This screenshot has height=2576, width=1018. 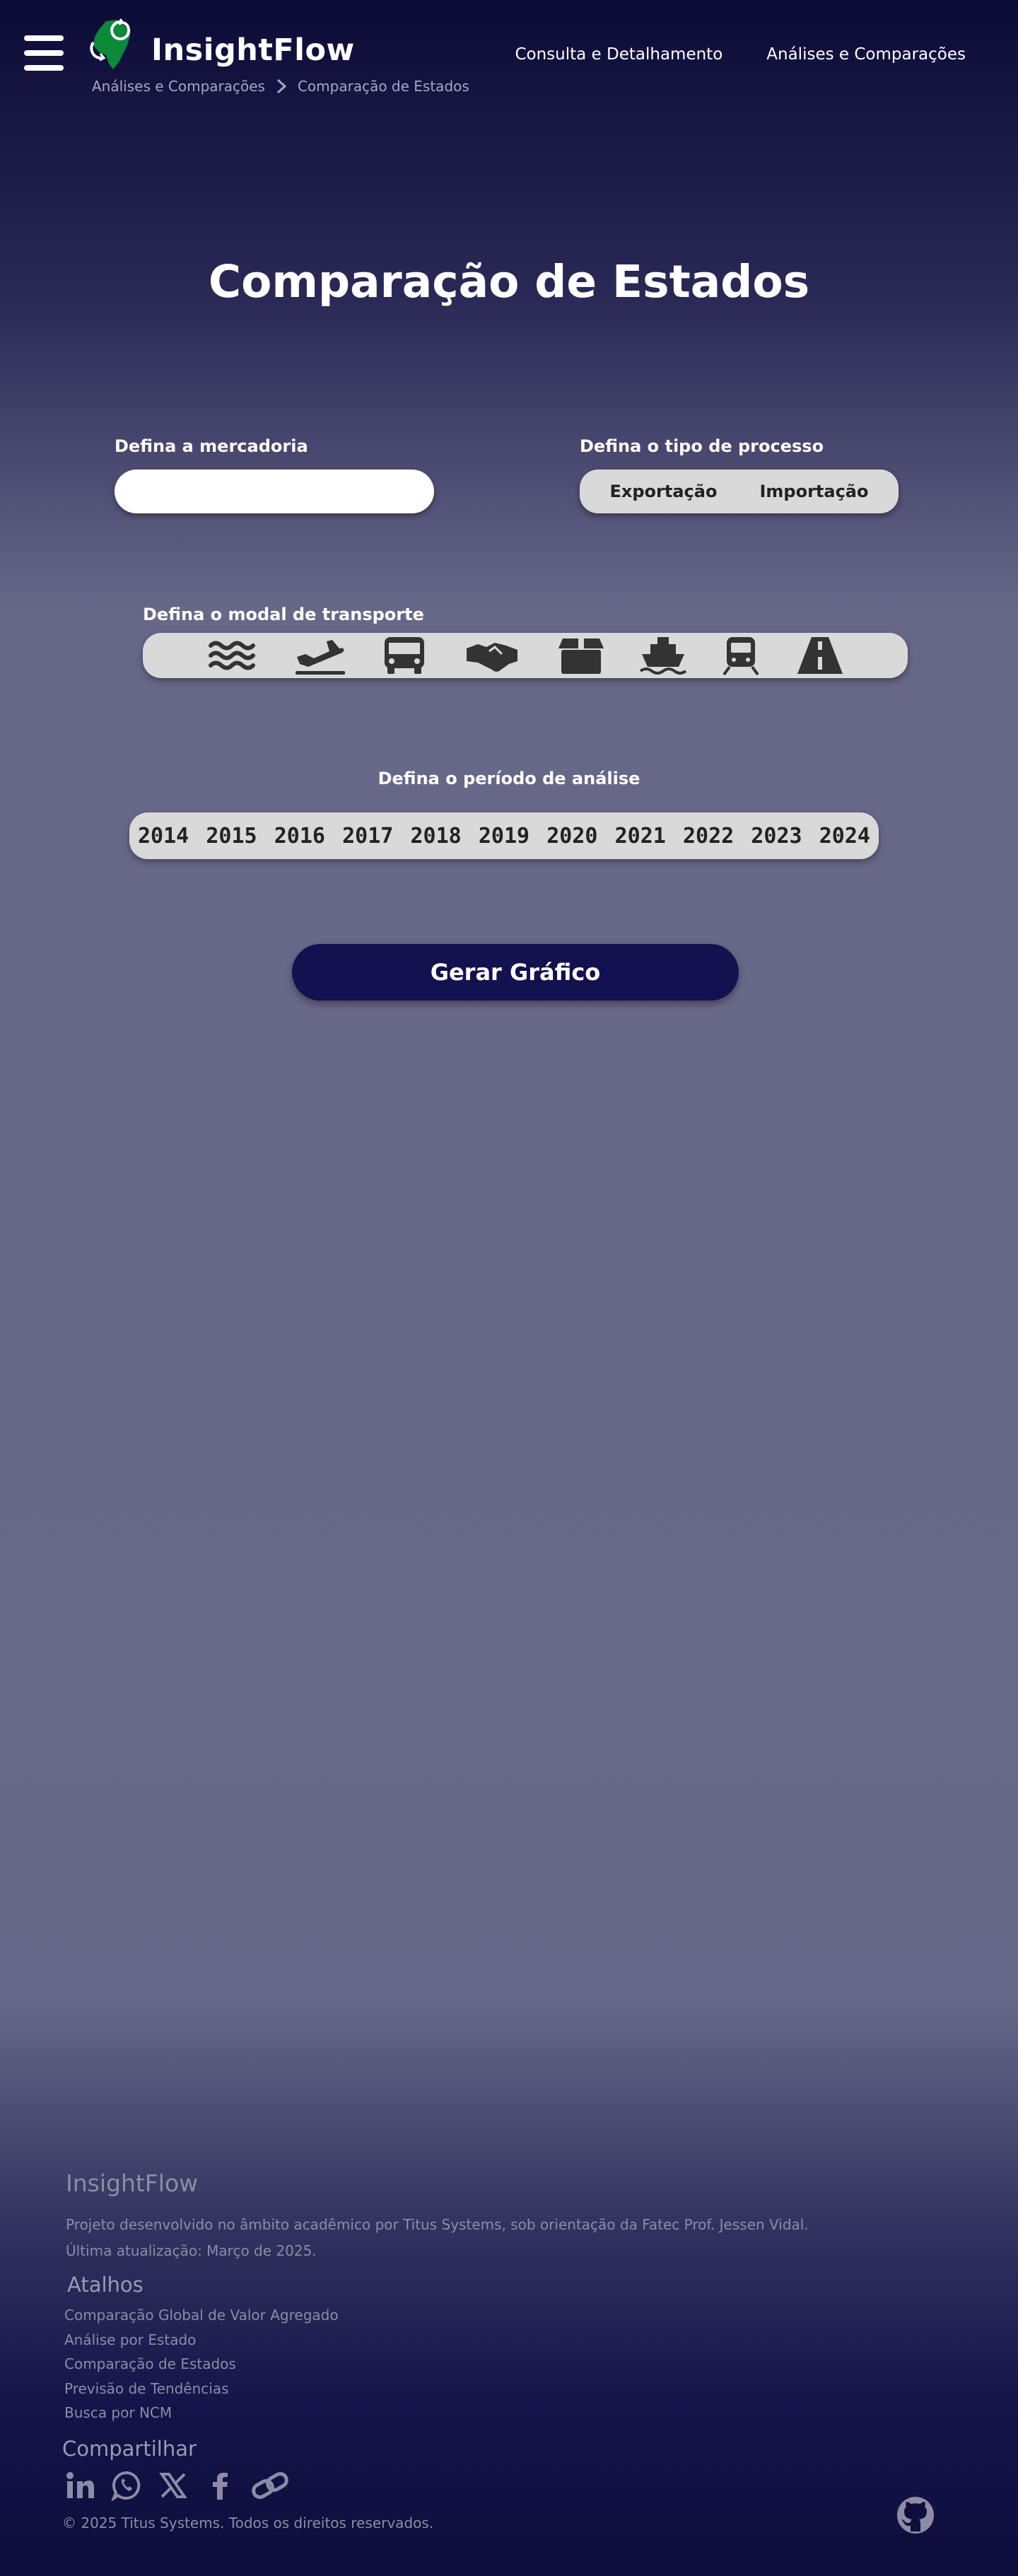 What do you see at coordinates (201, 2392) in the screenshot?
I see `shortcut-link: Previsão de Tendências` at bounding box center [201, 2392].